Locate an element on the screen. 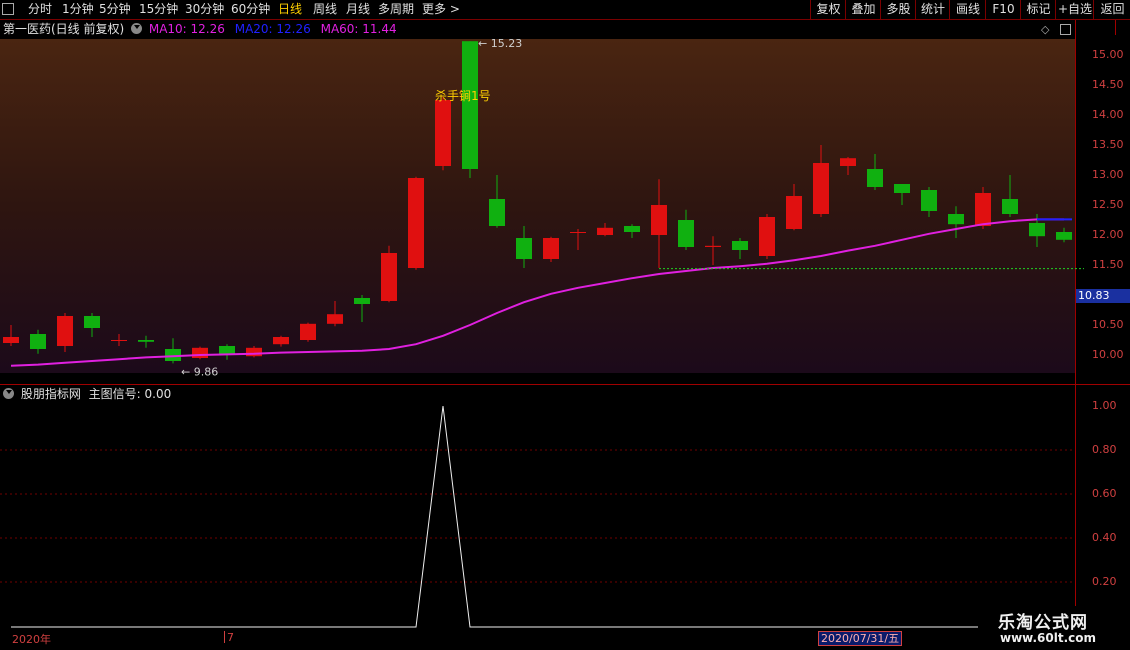  cursor-date: 2020/07/31/五 is located at coordinates (860, 638).